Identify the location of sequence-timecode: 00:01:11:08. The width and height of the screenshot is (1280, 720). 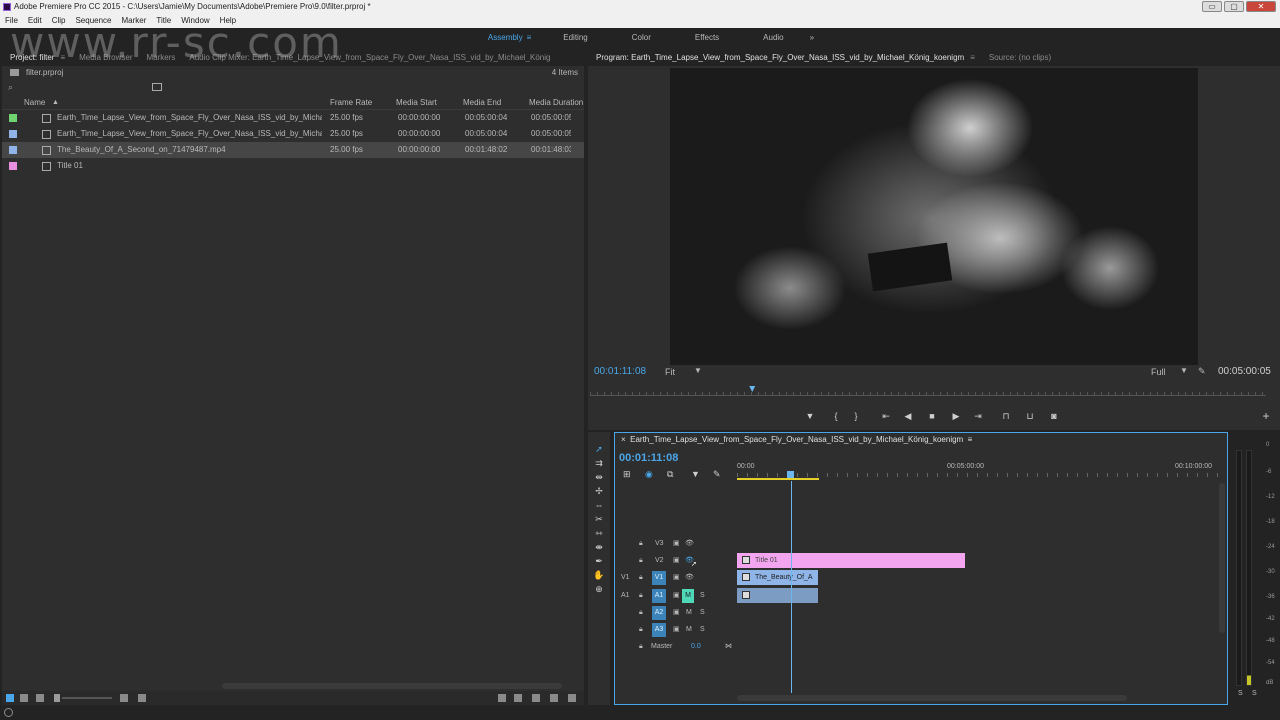
(648, 458).